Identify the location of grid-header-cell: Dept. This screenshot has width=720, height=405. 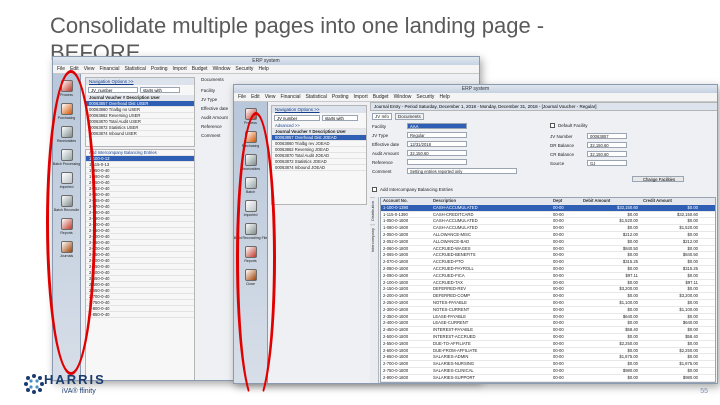
(566, 201).